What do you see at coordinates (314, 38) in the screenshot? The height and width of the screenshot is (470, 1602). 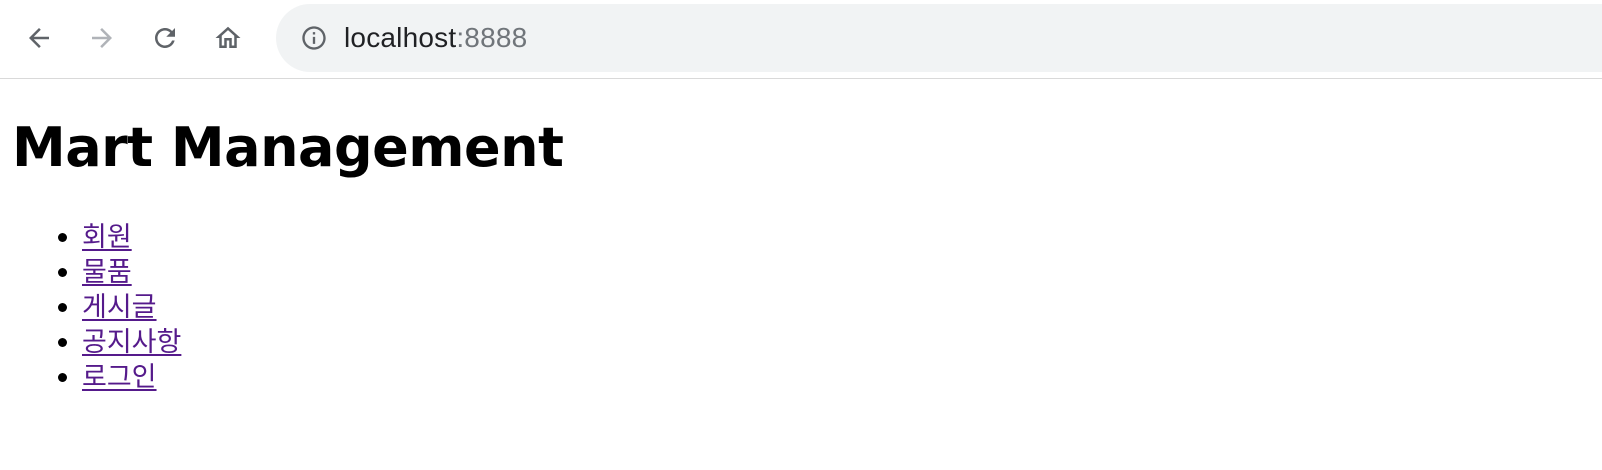 I see `info-icon` at bounding box center [314, 38].